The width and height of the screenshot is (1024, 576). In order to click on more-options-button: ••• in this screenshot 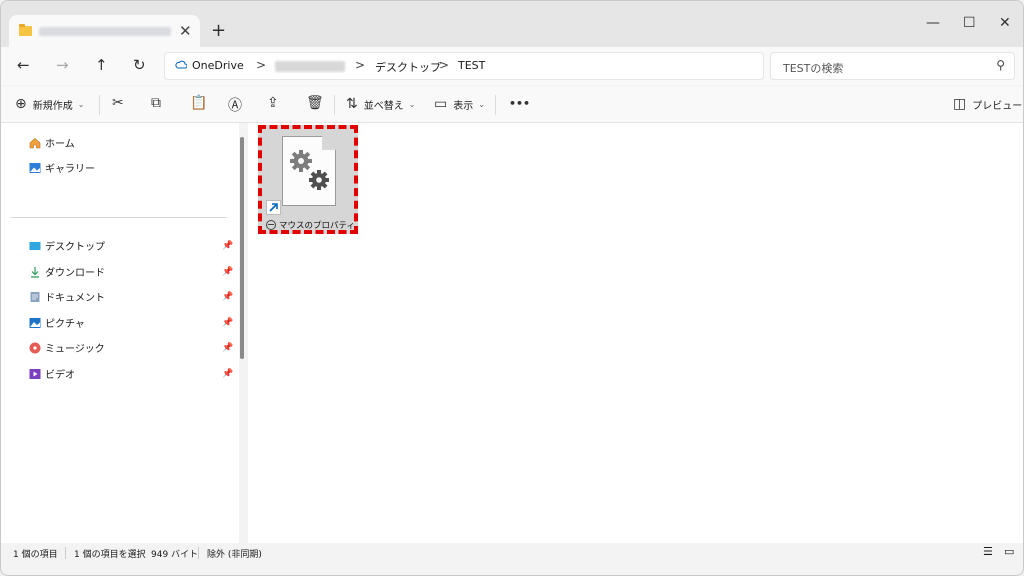, I will do `click(519, 103)`.